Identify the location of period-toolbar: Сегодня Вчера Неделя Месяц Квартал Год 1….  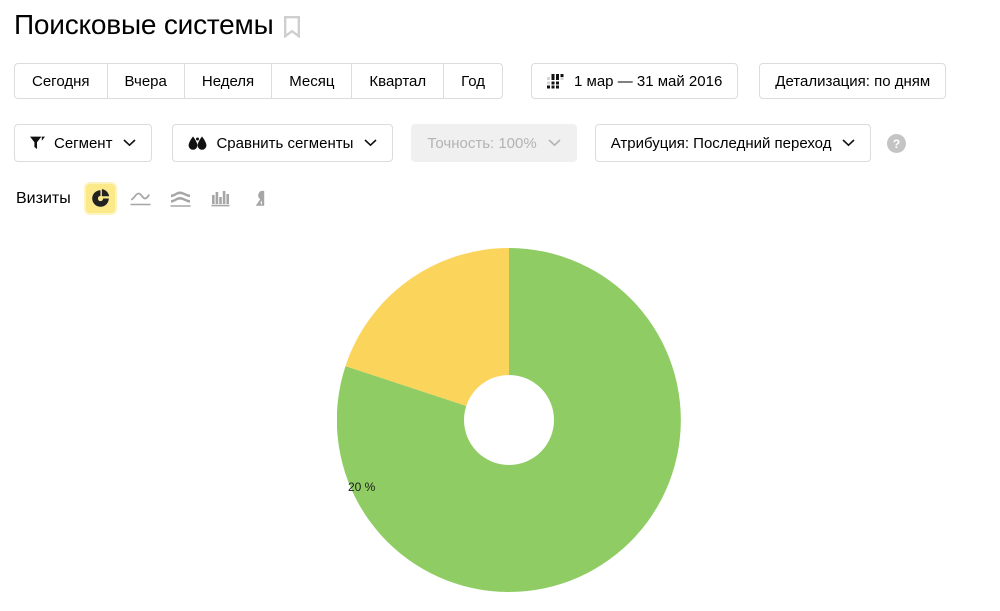
(480, 81).